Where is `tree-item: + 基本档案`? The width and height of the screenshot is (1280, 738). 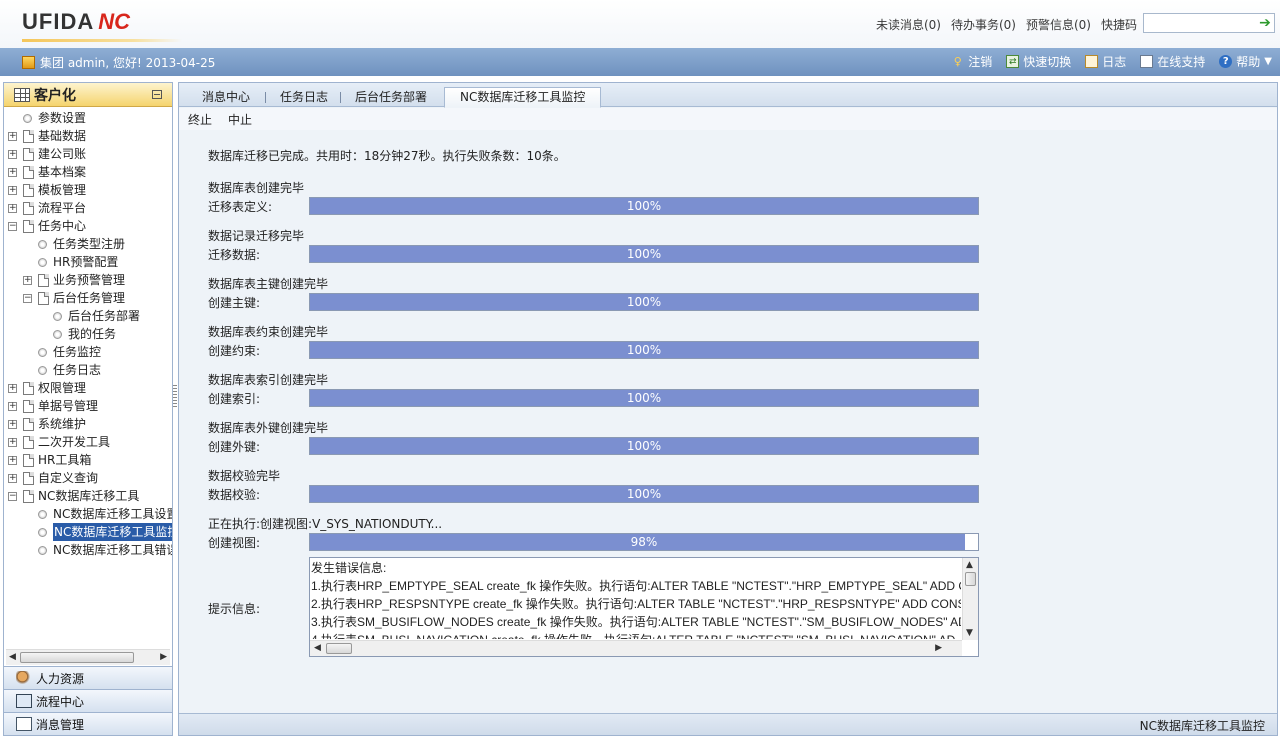 tree-item: + 基本档案 is located at coordinates (47, 172).